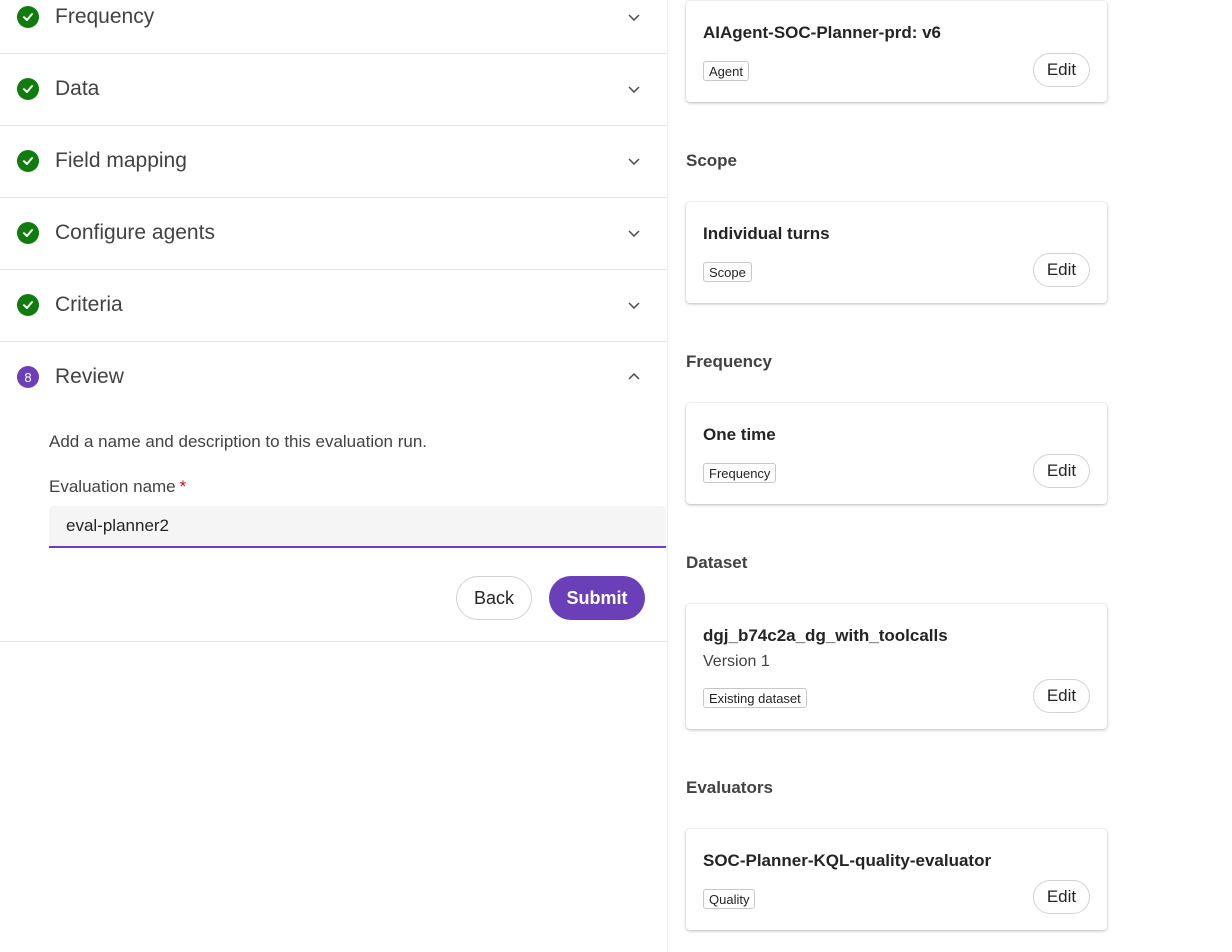 This screenshot has height=952, width=1232. What do you see at coordinates (825, 635) in the screenshot?
I see `dataset-title: dgj_b74c2a_dg_with_toolcalls` at bounding box center [825, 635].